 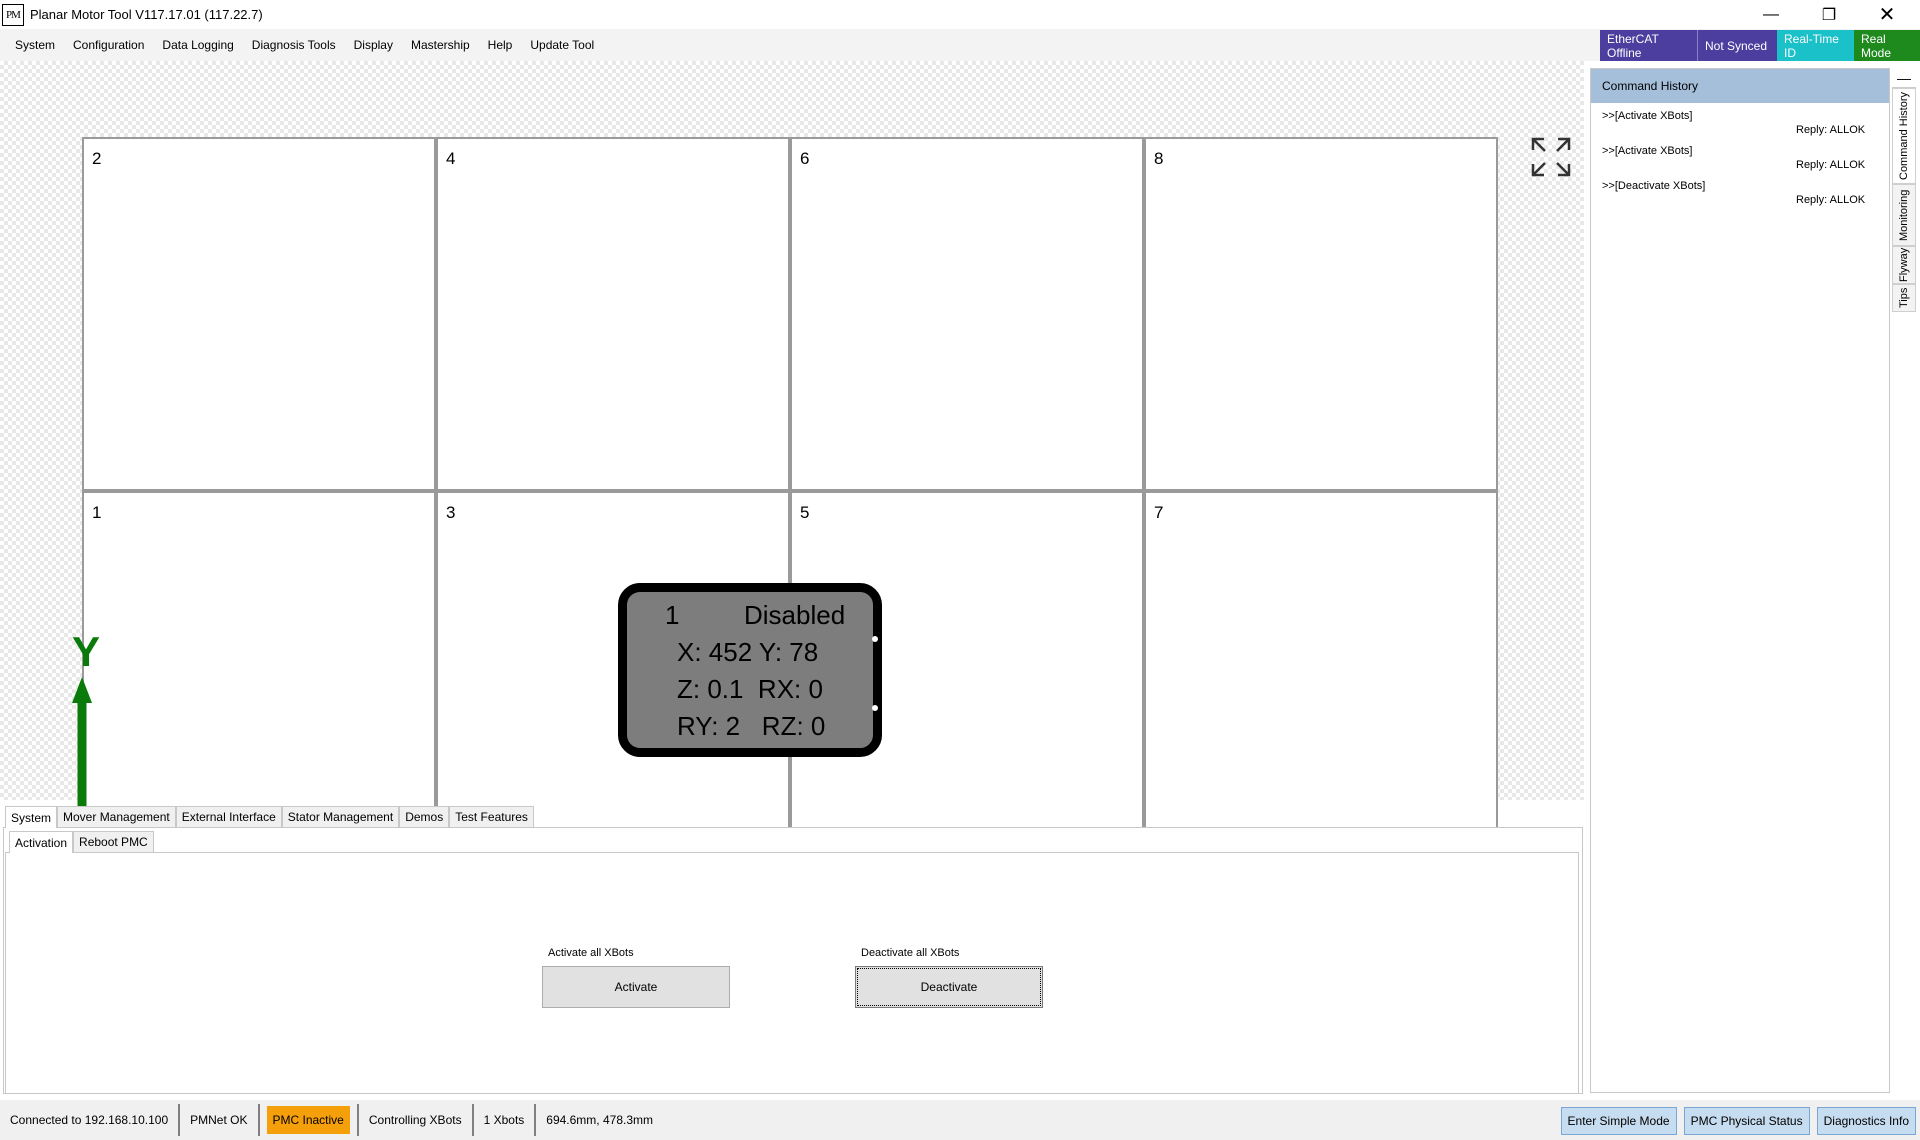 I want to click on pmc-status-badge: PMC Inactive, so click(x=308, y=1120).